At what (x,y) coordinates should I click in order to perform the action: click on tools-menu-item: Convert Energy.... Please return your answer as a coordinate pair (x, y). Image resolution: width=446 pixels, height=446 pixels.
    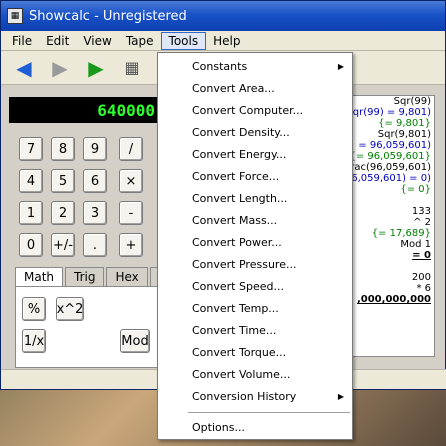
    Looking at the image, I should click on (255, 155).